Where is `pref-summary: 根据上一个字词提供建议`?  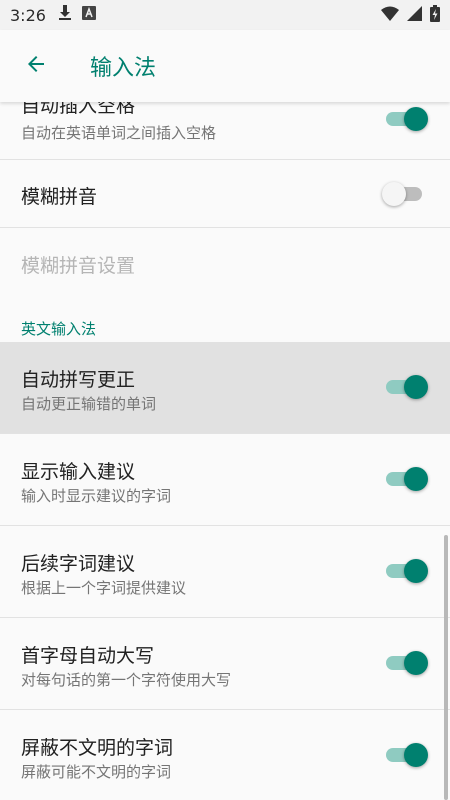
pref-summary: 根据上一个字词提供建议 is located at coordinates (104, 588).